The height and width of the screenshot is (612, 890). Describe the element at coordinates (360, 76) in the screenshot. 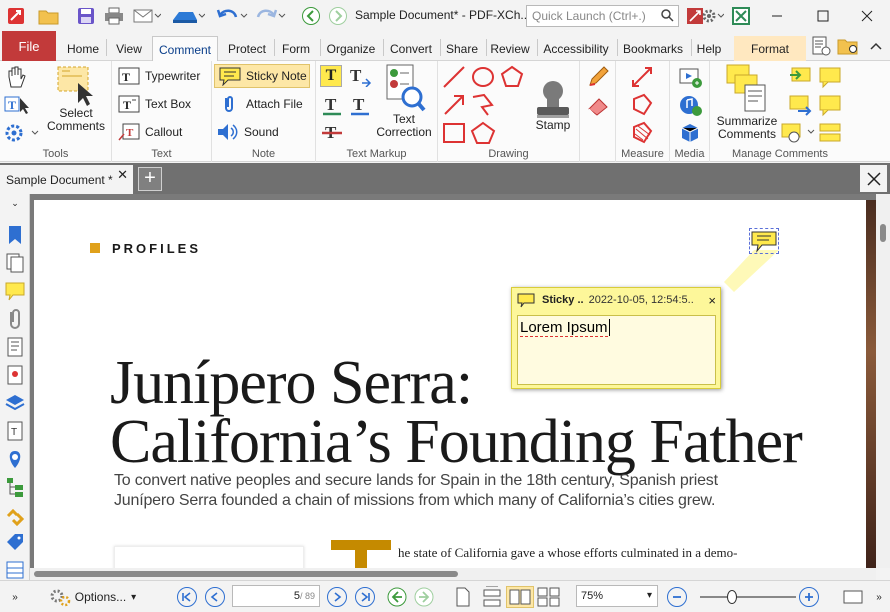

I see `replace-text-icon: T` at that location.